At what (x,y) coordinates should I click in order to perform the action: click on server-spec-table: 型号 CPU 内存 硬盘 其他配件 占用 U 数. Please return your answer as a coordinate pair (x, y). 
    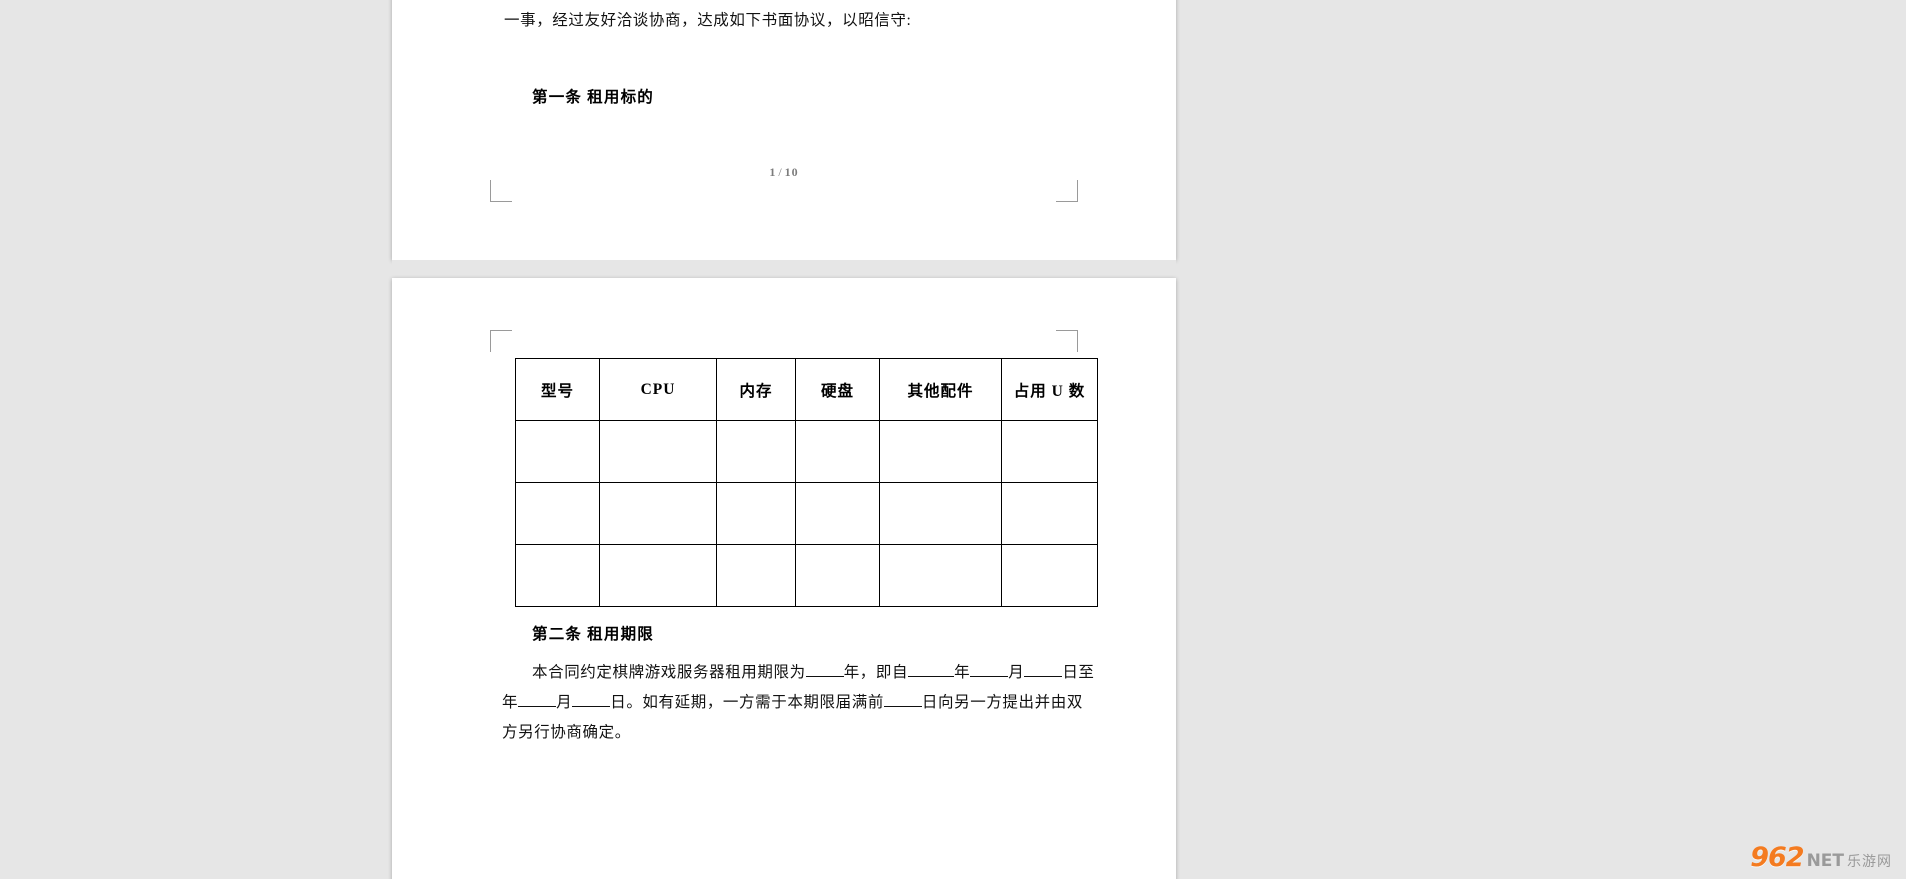
    Looking at the image, I should click on (806, 482).